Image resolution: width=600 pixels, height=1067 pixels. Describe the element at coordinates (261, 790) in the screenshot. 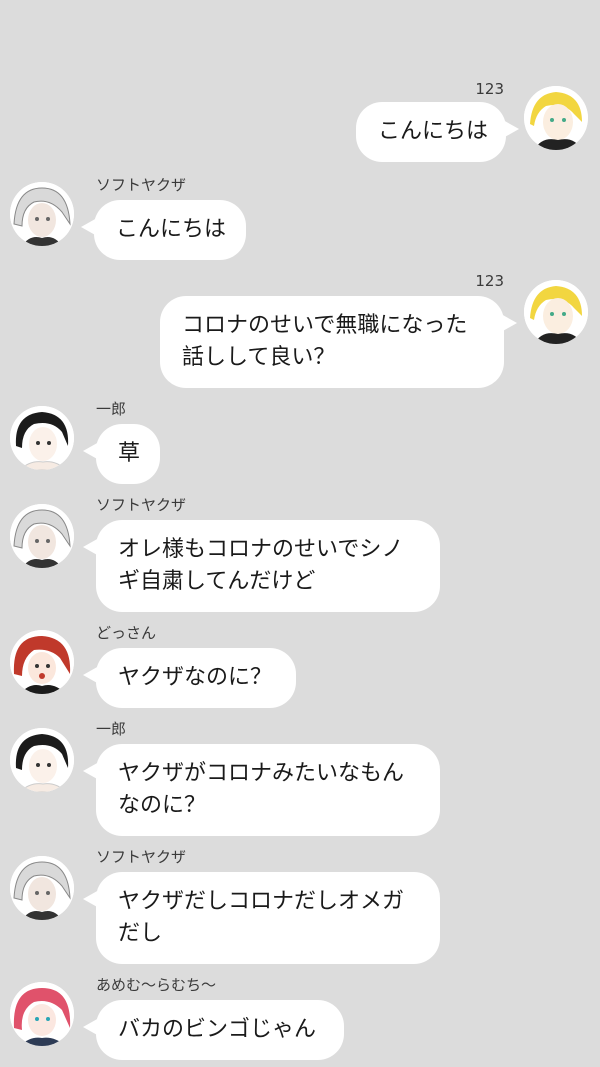

I see `message-bubble: ヤクザがコロナみたいなもん なのに？` at that location.